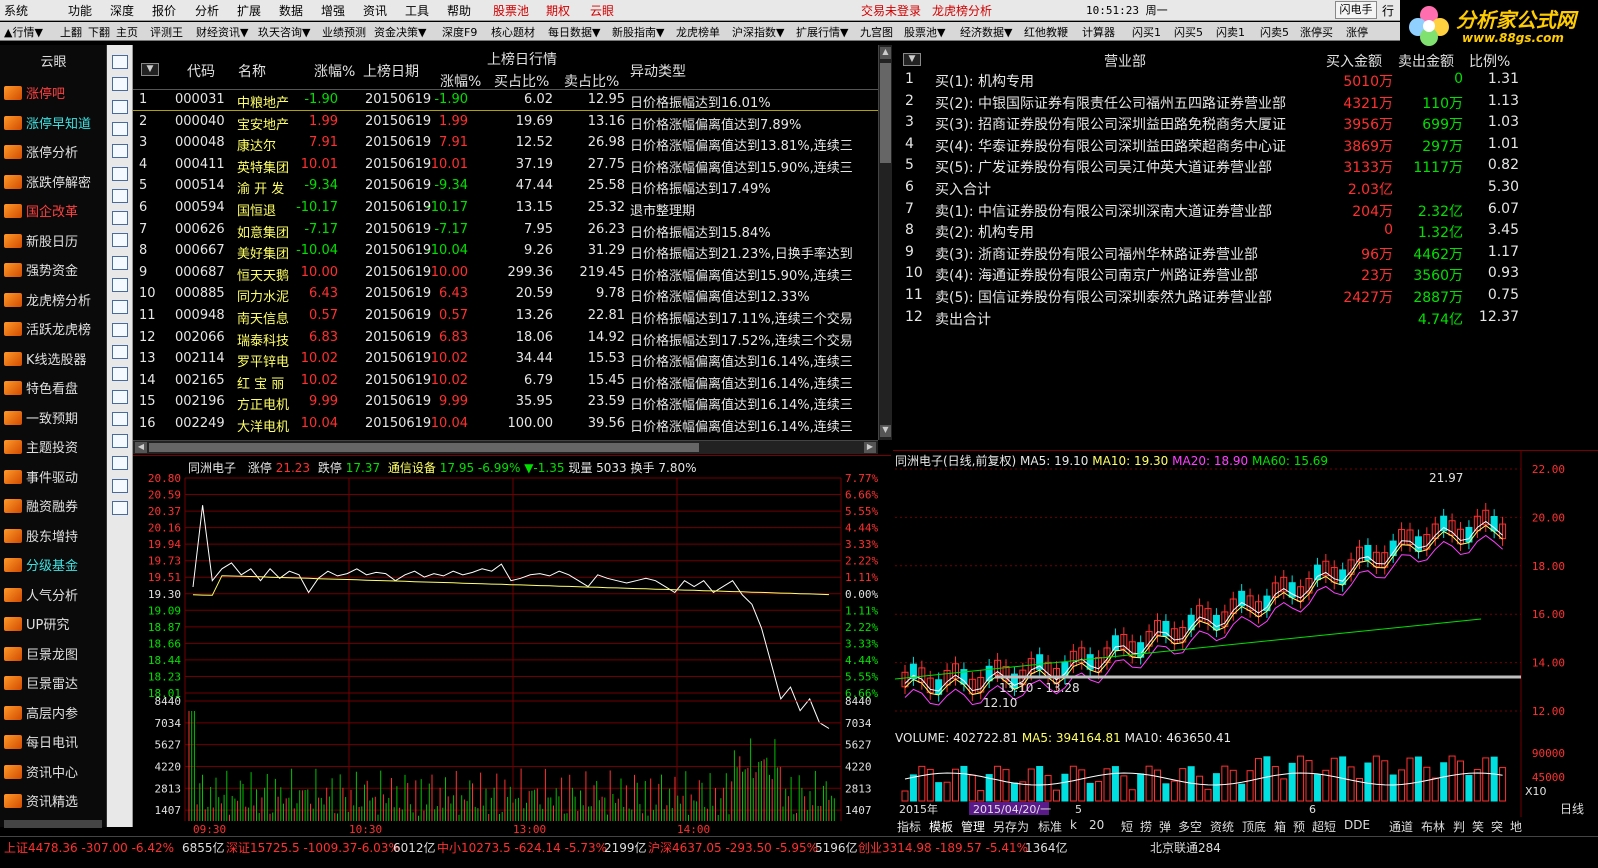  What do you see at coordinates (391, 71) in the screenshot?
I see `col-date: 上榜日期` at bounding box center [391, 71].